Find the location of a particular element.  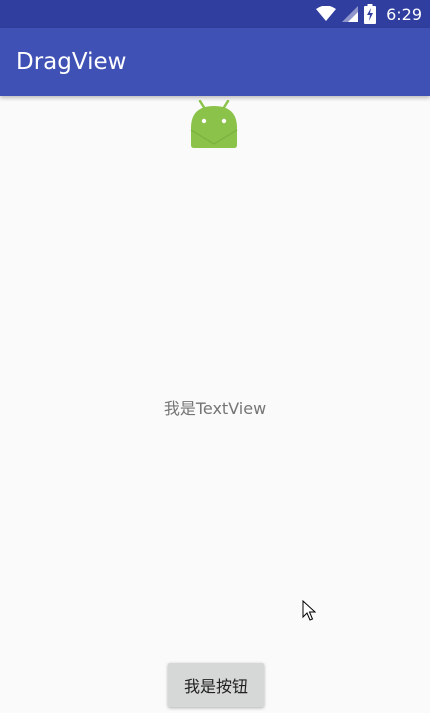

android-robot-icon is located at coordinates (214, 123).